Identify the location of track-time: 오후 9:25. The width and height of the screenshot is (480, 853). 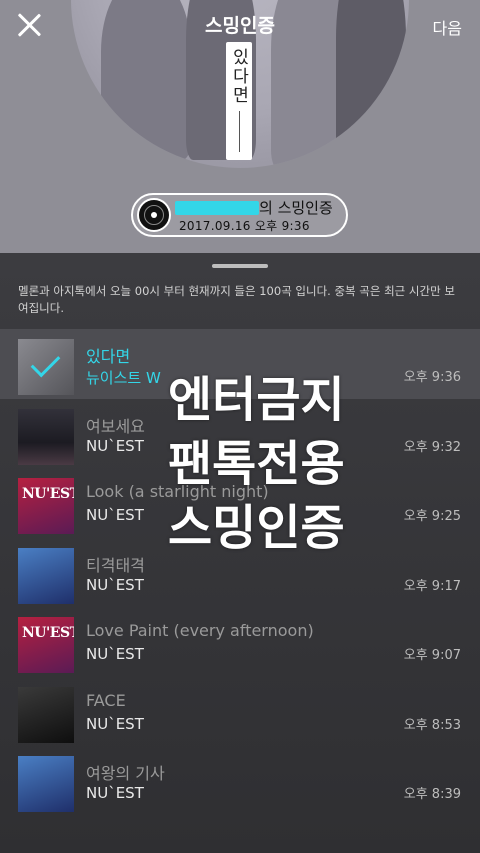
(432, 516).